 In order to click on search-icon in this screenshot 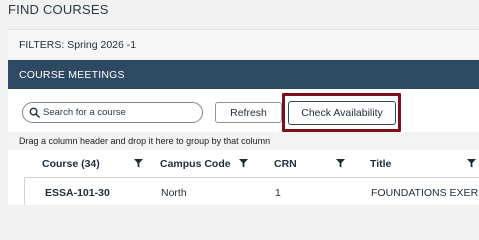, I will do `click(34, 112)`.